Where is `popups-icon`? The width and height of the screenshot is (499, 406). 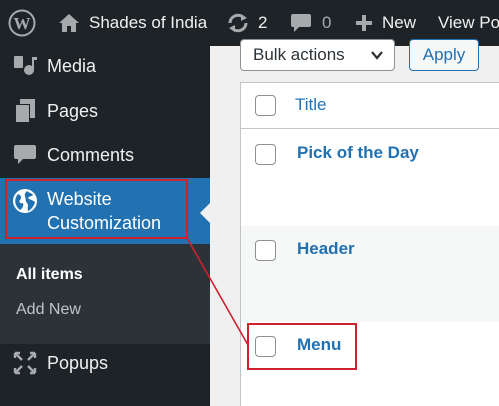
popups-icon is located at coordinates (25, 363).